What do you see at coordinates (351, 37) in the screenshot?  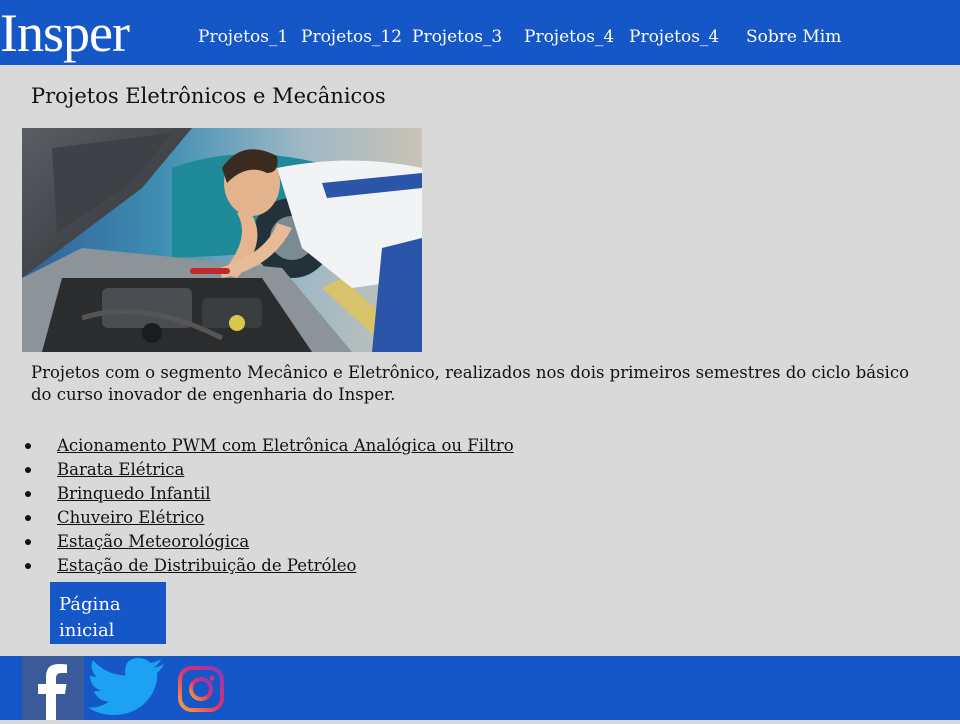 I see `nav-link-projetos-12: Projetos_12` at bounding box center [351, 37].